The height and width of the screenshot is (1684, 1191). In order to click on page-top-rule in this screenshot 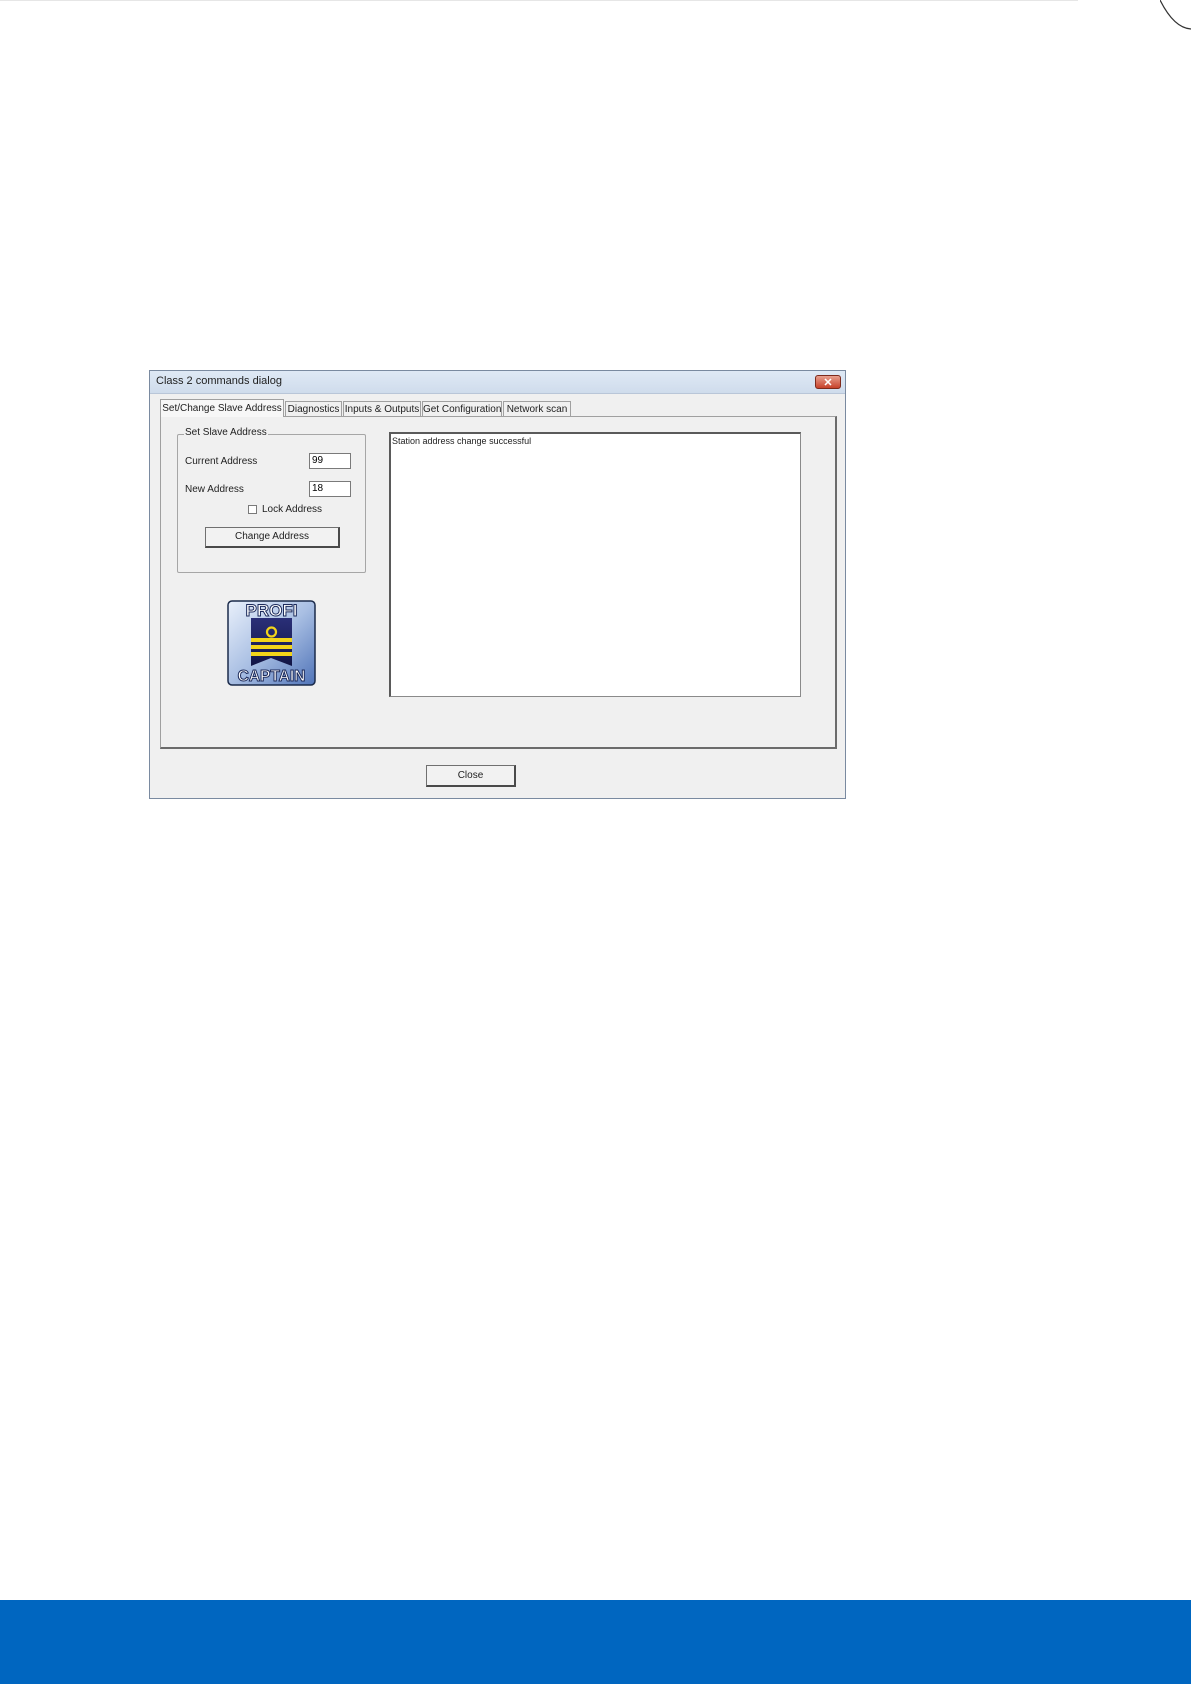, I will do `click(539, 0)`.